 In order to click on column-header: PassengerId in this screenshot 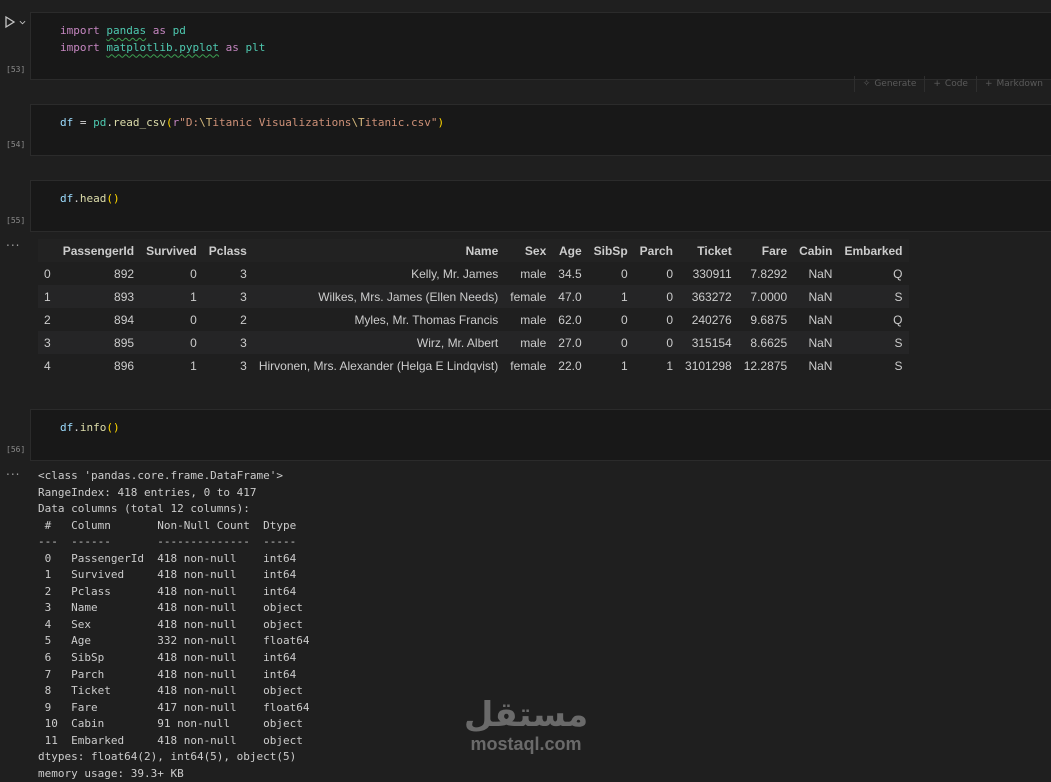, I will do `click(98, 250)`.